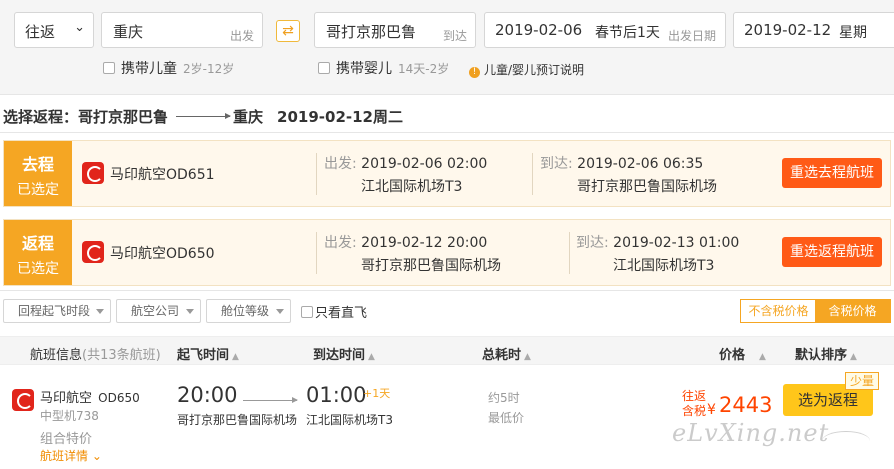 This screenshot has height=469, width=894. Describe the element at coordinates (371, 32) in the screenshot. I see `arrival-city-value: 哥打京那巴鲁` at that location.